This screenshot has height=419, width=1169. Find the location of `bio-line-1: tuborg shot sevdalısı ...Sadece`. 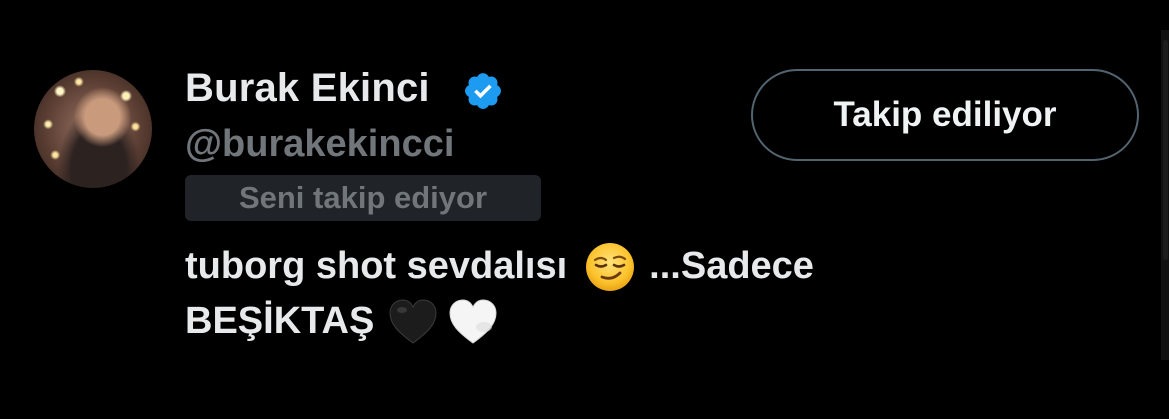

bio-line-1: tuborg shot sevdalısı ...Sadece is located at coordinates (585, 266).